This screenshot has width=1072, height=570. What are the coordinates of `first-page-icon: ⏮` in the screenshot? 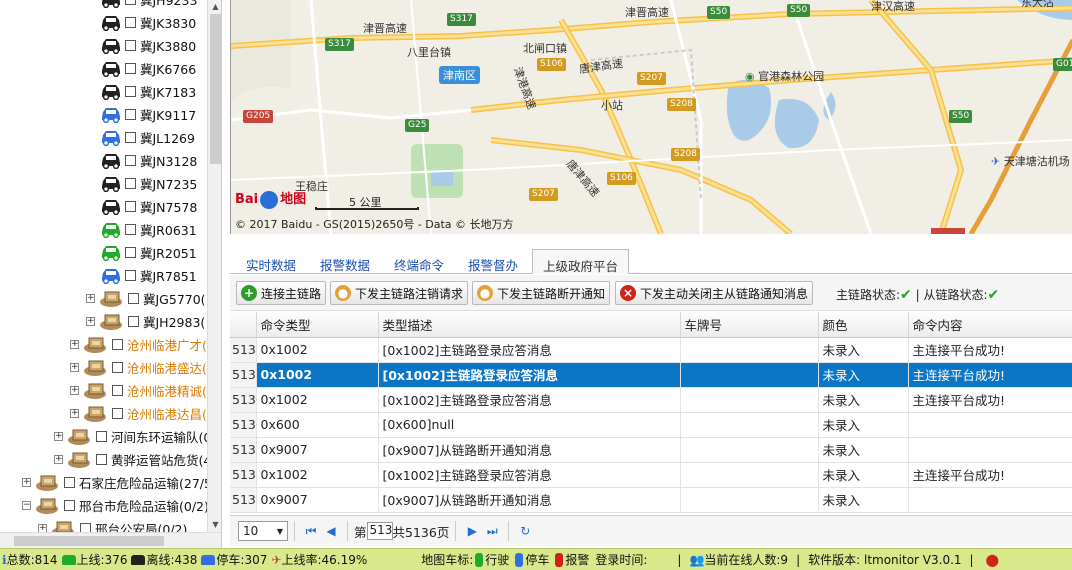 It's located at (311, 531).